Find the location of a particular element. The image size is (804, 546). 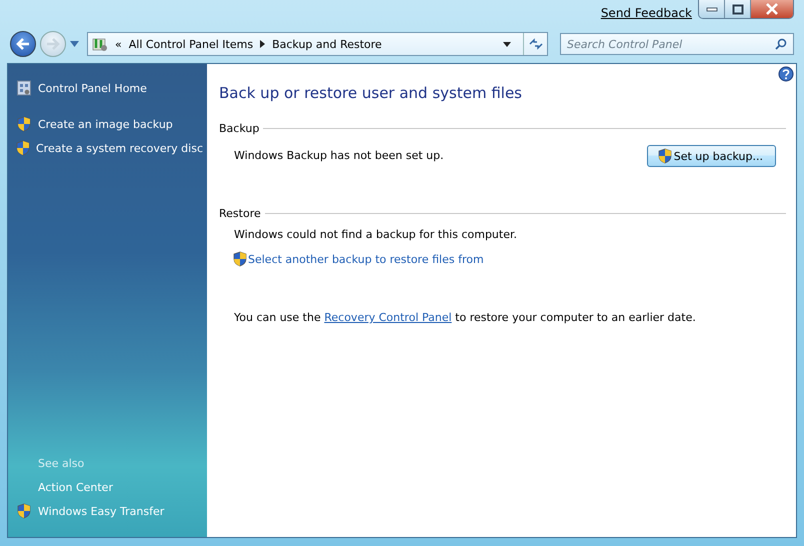

close-button is located at coordinates (772, 9).